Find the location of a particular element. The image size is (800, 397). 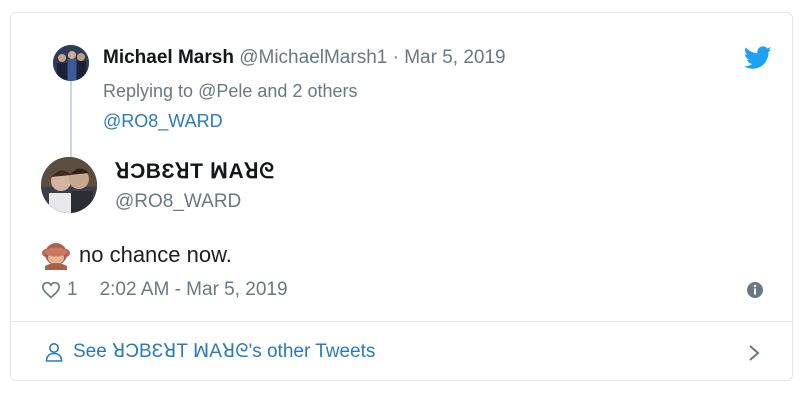

see-other-tweets-link: See ꓤƆBƐꓤT ꟽAꓤᘓ's other Tweets is located at coordinates (401, 351).